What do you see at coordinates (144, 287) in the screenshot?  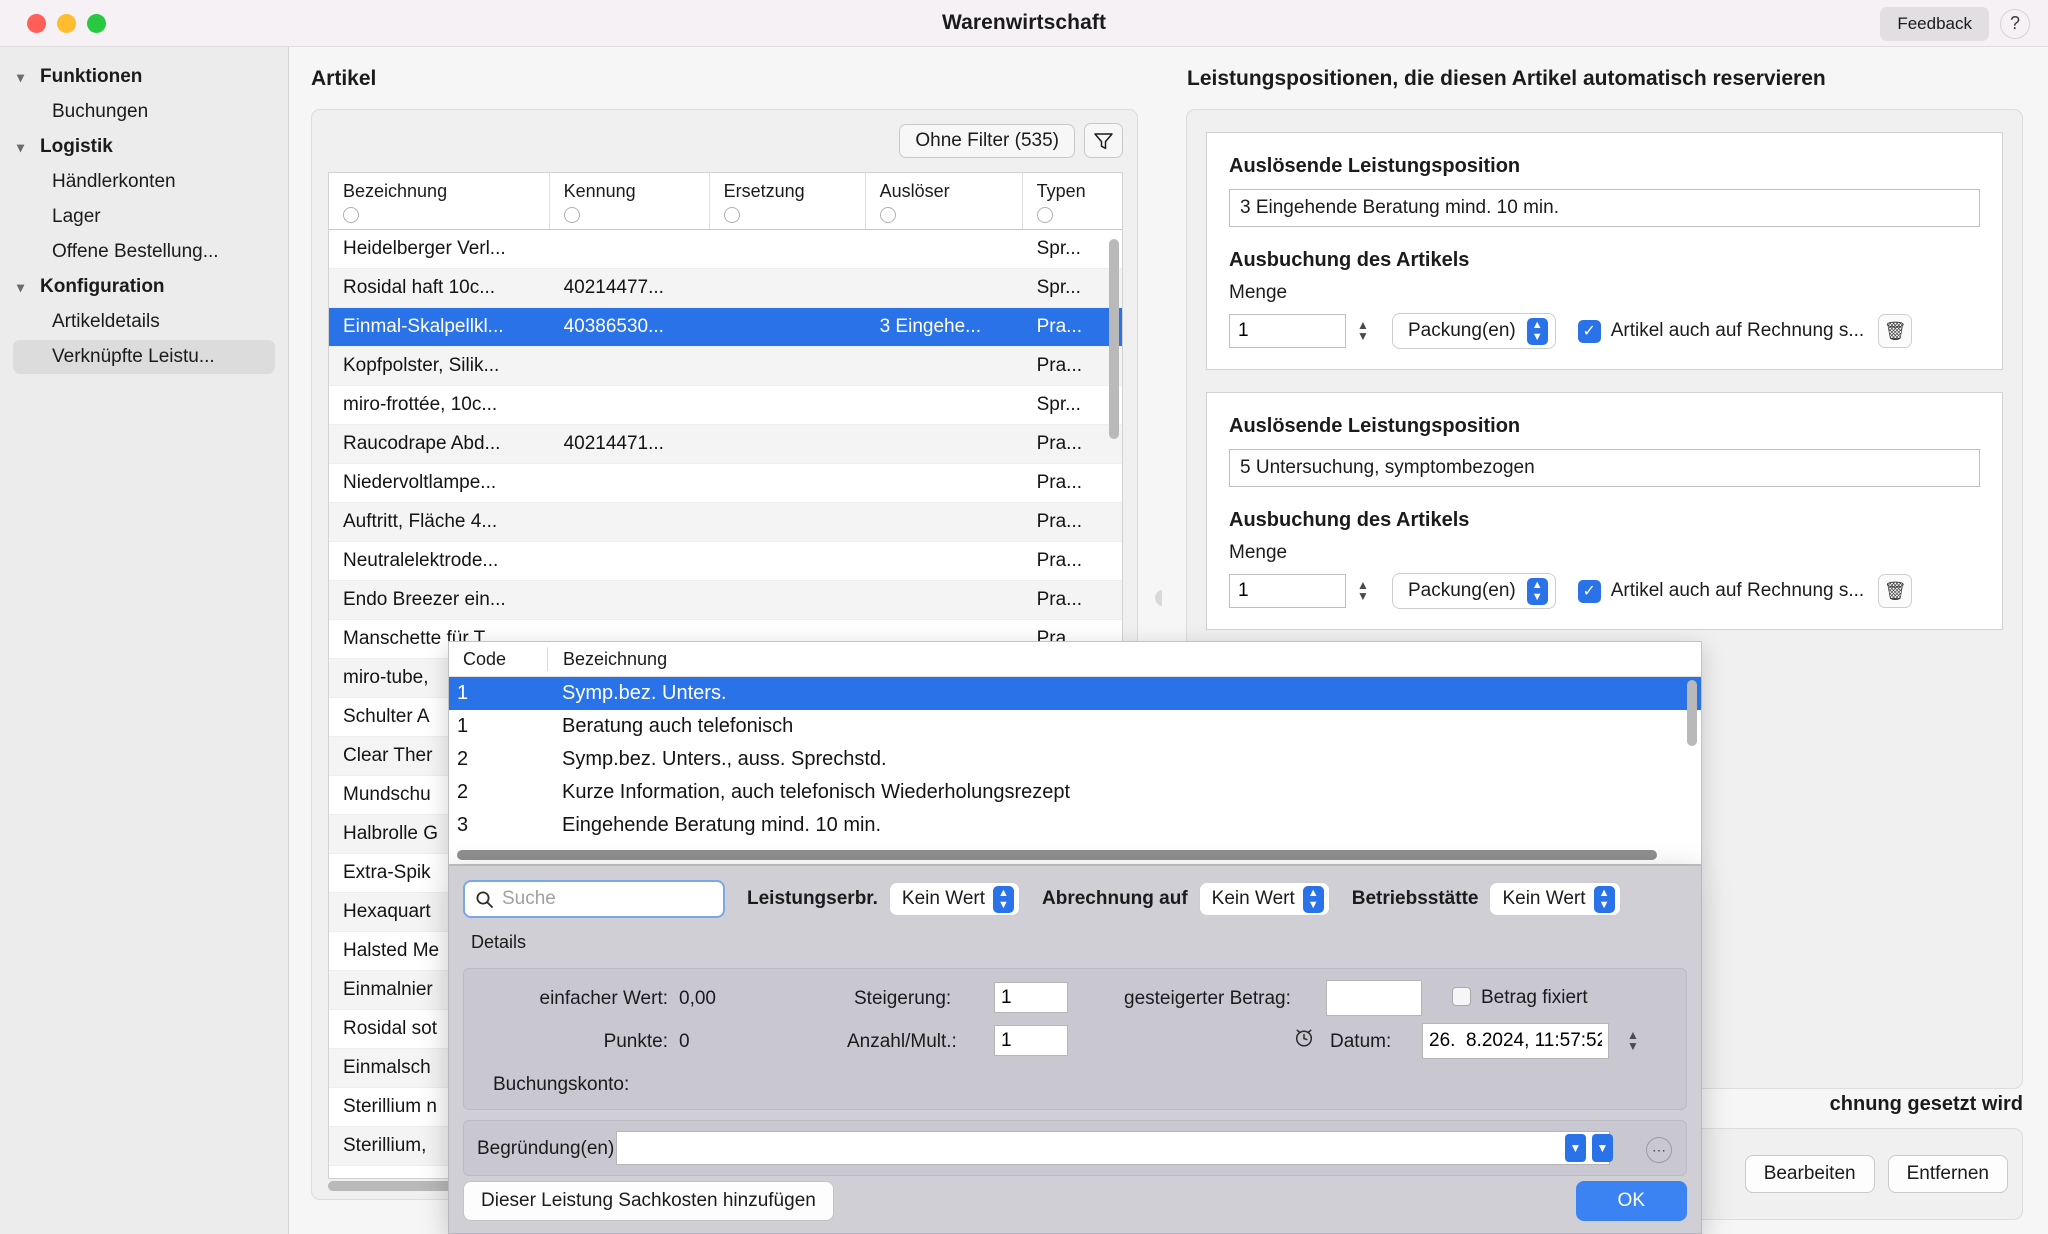 I see `sidebar-group-header: ▾ Konfiguration` at bounding box center [144, 287].